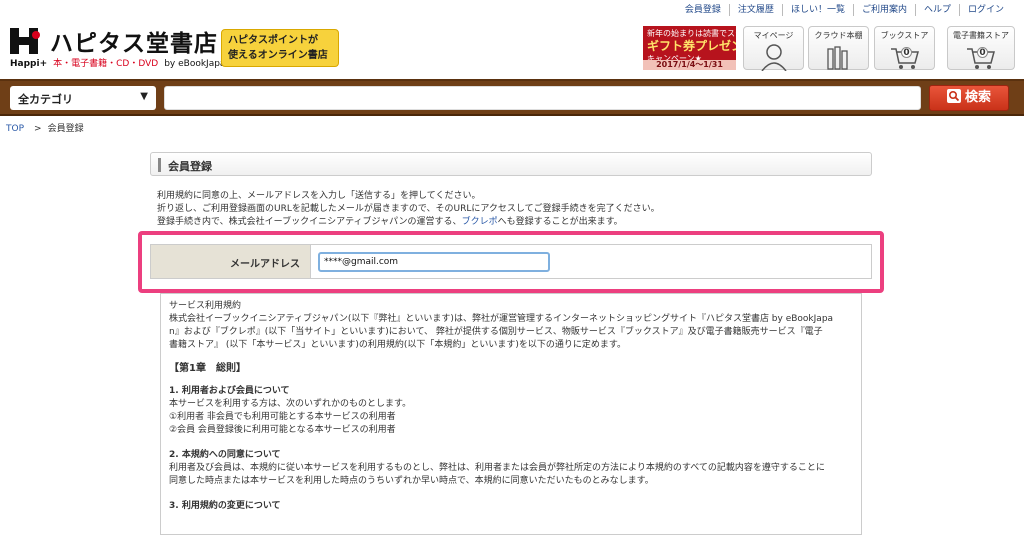 Image resolution: width=1024 pixels, height=535 pixels. I want to click on cloud-bookshelf-button: クラウド本棚, so click(838, 48).